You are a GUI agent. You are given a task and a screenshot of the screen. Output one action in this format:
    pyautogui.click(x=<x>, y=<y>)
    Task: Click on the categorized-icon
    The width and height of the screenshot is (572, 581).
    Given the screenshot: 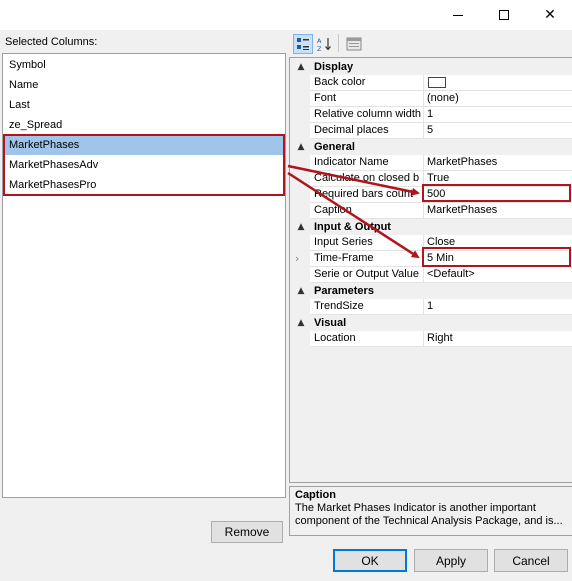 What is the action you would take?
    pyautogui.click(x=303, y=44)
    